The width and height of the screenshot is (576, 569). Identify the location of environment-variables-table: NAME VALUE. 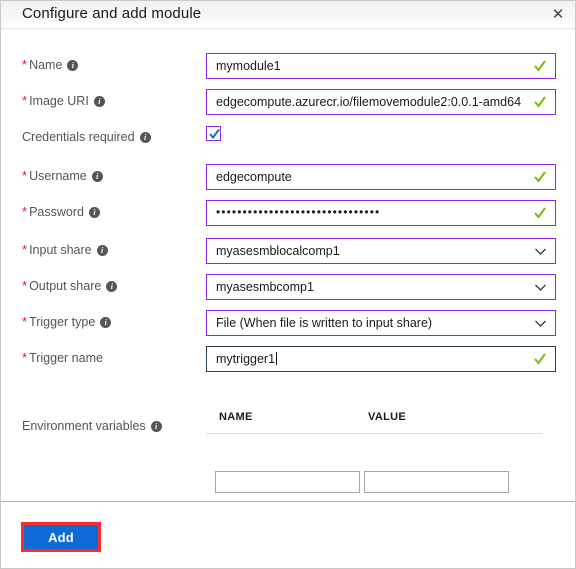
(381, 452).